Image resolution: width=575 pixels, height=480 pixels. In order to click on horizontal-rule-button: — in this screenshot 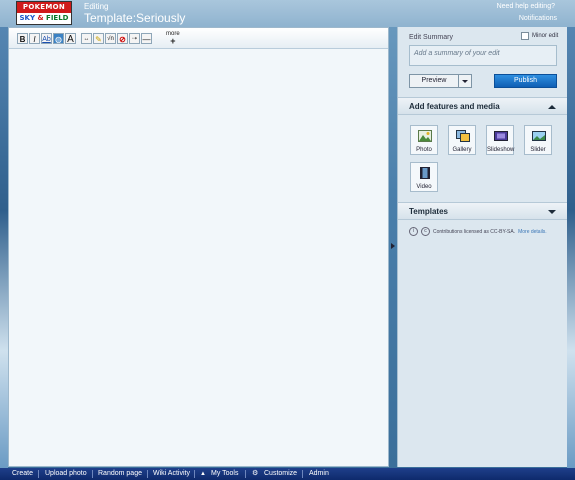, I will do `click(146, 38)`.